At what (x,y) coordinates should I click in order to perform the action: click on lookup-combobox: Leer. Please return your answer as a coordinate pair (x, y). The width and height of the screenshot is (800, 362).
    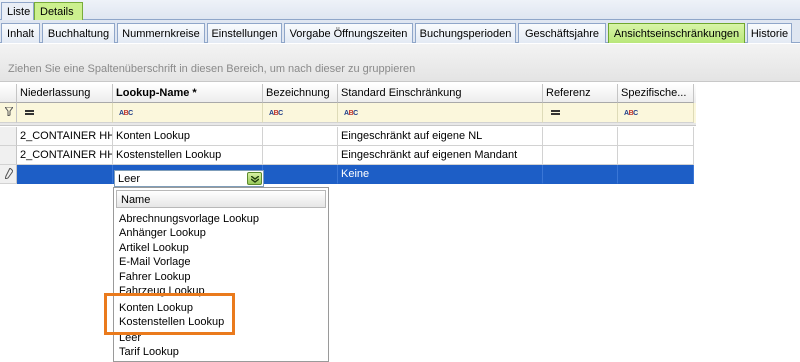
    Looking at the image, I should click on (189, 178).